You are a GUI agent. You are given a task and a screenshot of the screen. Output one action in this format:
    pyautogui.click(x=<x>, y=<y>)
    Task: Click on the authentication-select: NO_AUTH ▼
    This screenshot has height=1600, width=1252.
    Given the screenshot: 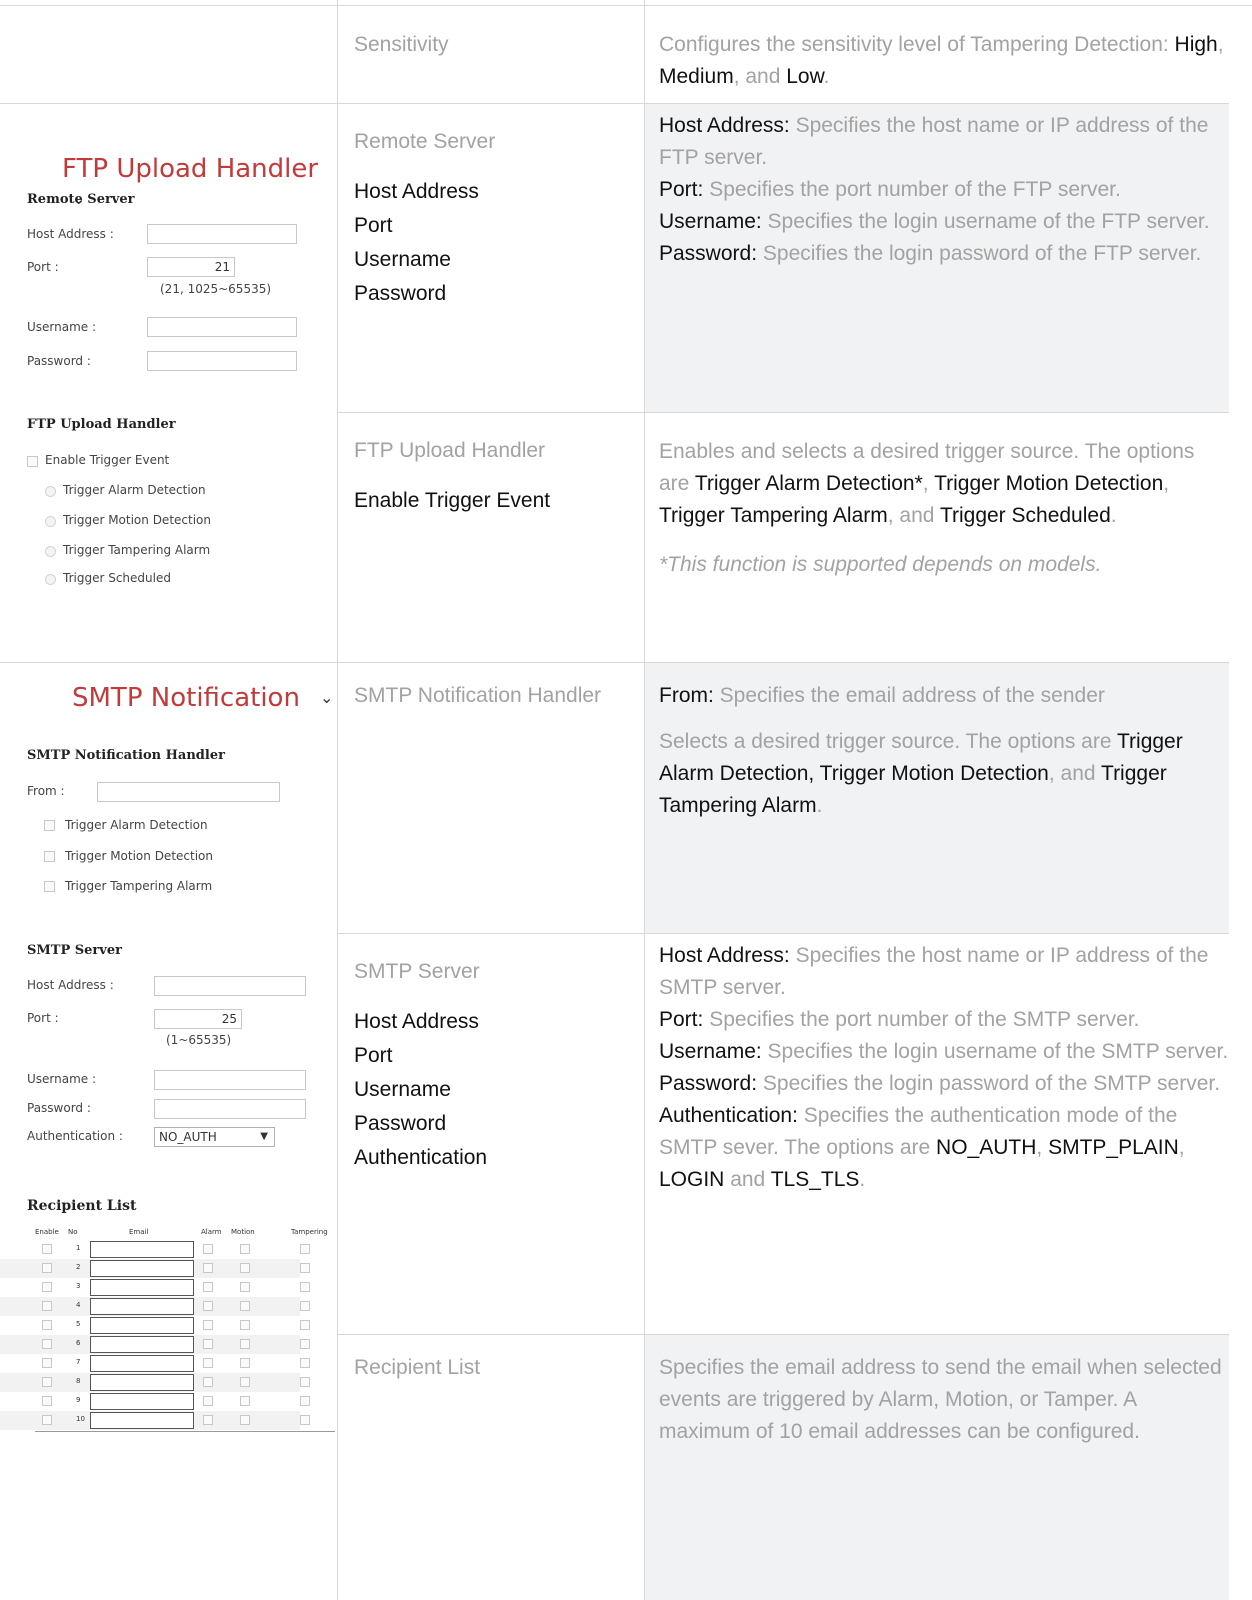 What is the action you would take?
    pyautogui.click(x=214, y=1137)
    